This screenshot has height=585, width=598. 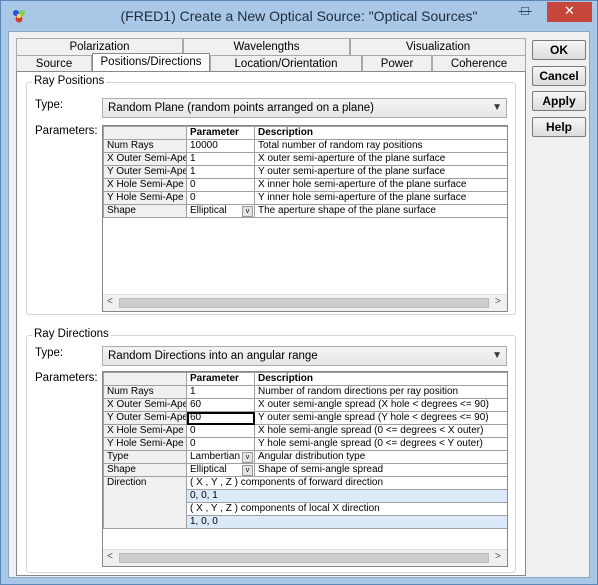 What do you see at coordinates (213, 356) in the screenshot?
I see `ray-directions-type-value: Random Directions into an angular range` at bounding box center [213, 356].